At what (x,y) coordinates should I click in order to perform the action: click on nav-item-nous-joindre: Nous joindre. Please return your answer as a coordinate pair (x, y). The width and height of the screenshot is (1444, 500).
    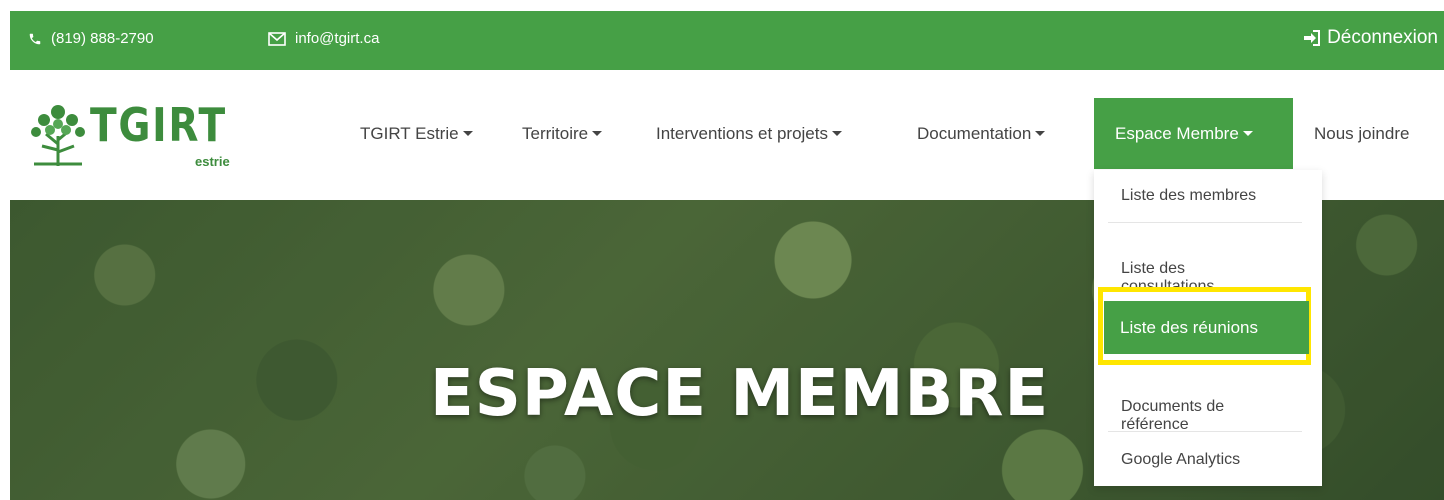
    Looking at the image, I should click on (1361, 133).